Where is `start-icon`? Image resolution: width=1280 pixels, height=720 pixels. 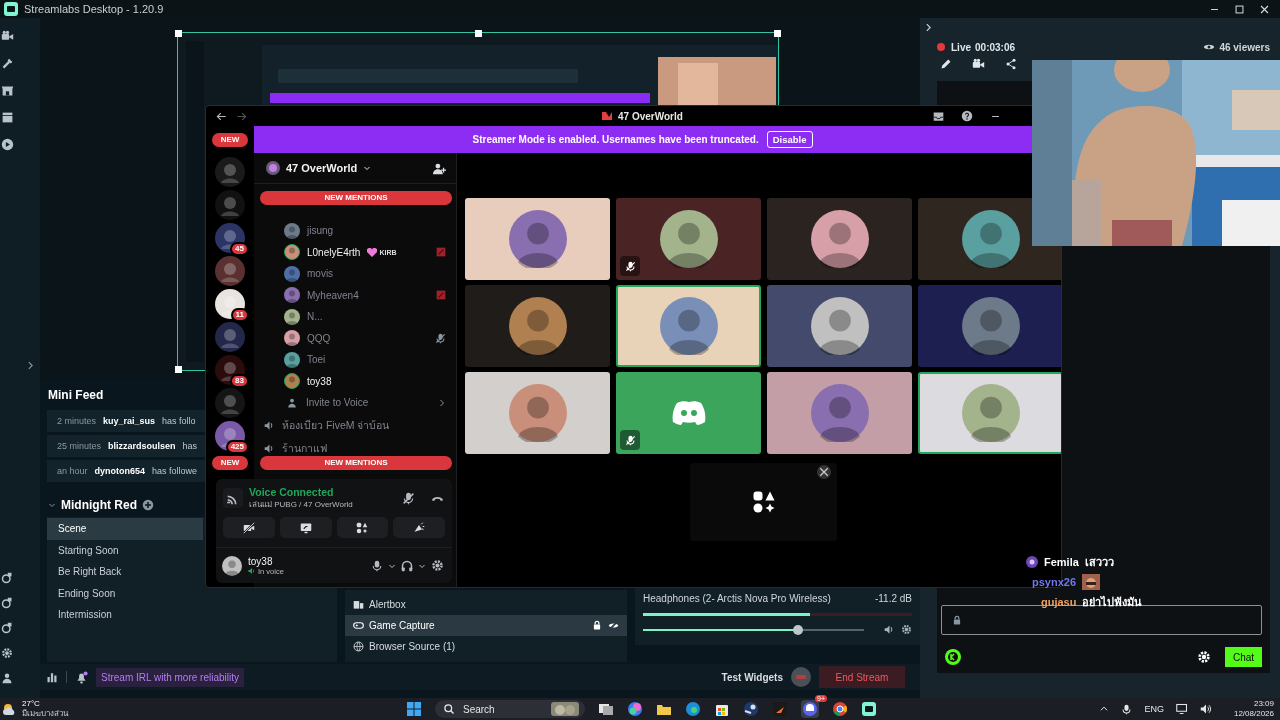
start-icon is located at coordinates (414, 709).